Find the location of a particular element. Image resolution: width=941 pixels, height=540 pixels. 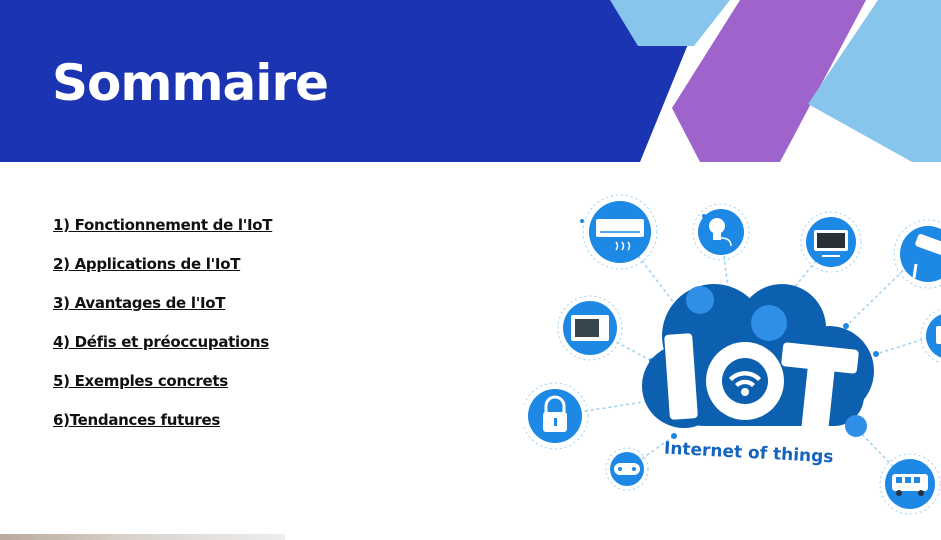

agenda-link-5: 5) Exemples concrets is located at coordinates (140, 381).